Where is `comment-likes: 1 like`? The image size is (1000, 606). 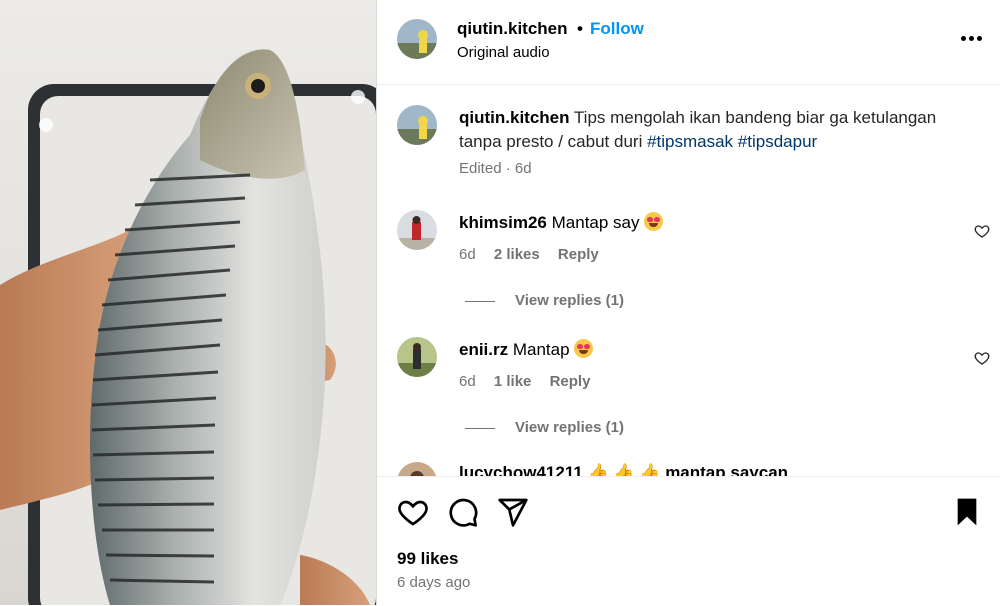 comment-likes: 1 like is located at coordinates (513, 381).